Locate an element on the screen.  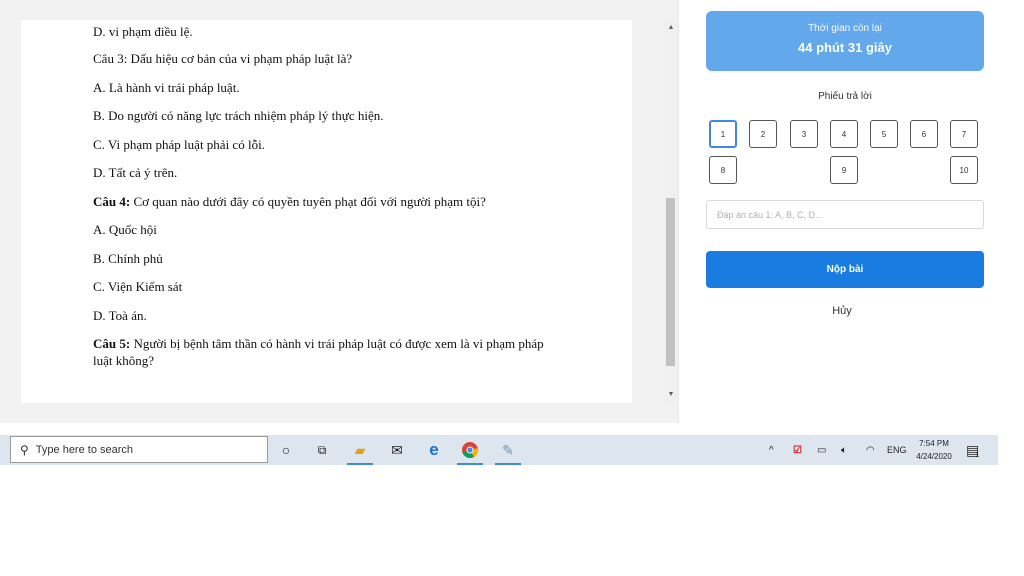
answer-input is located at coordinates (845, 214).